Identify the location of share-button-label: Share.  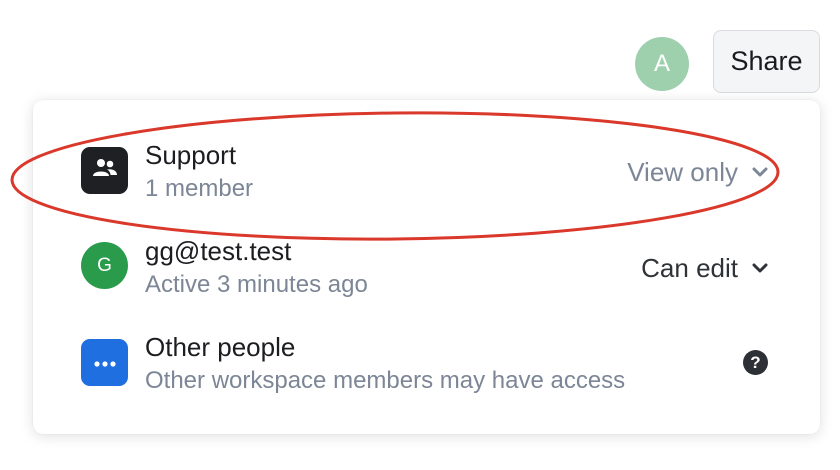
(766, 61).